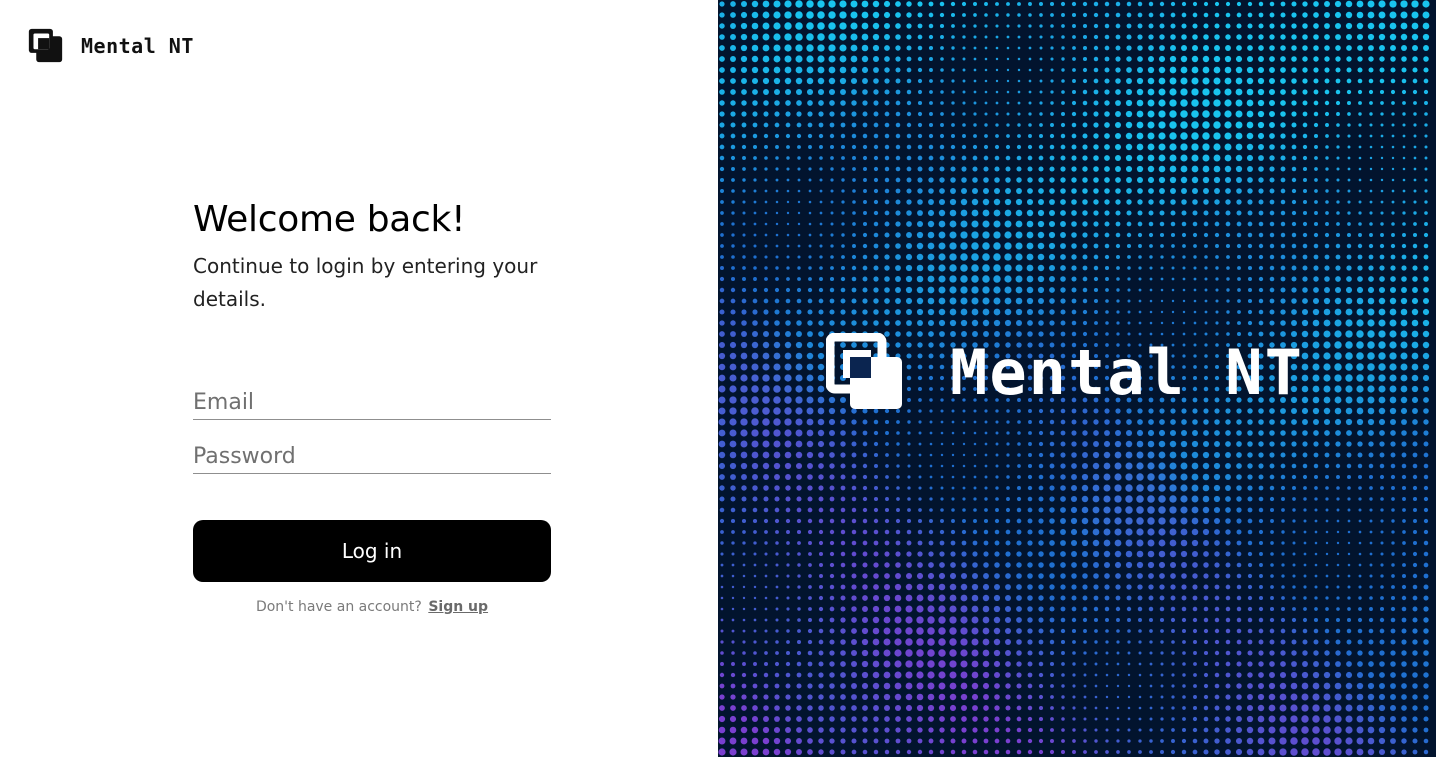  Describe the element at coordinates (458, 607) in the screenshot. I see `signup-link: Sign up` at that location.